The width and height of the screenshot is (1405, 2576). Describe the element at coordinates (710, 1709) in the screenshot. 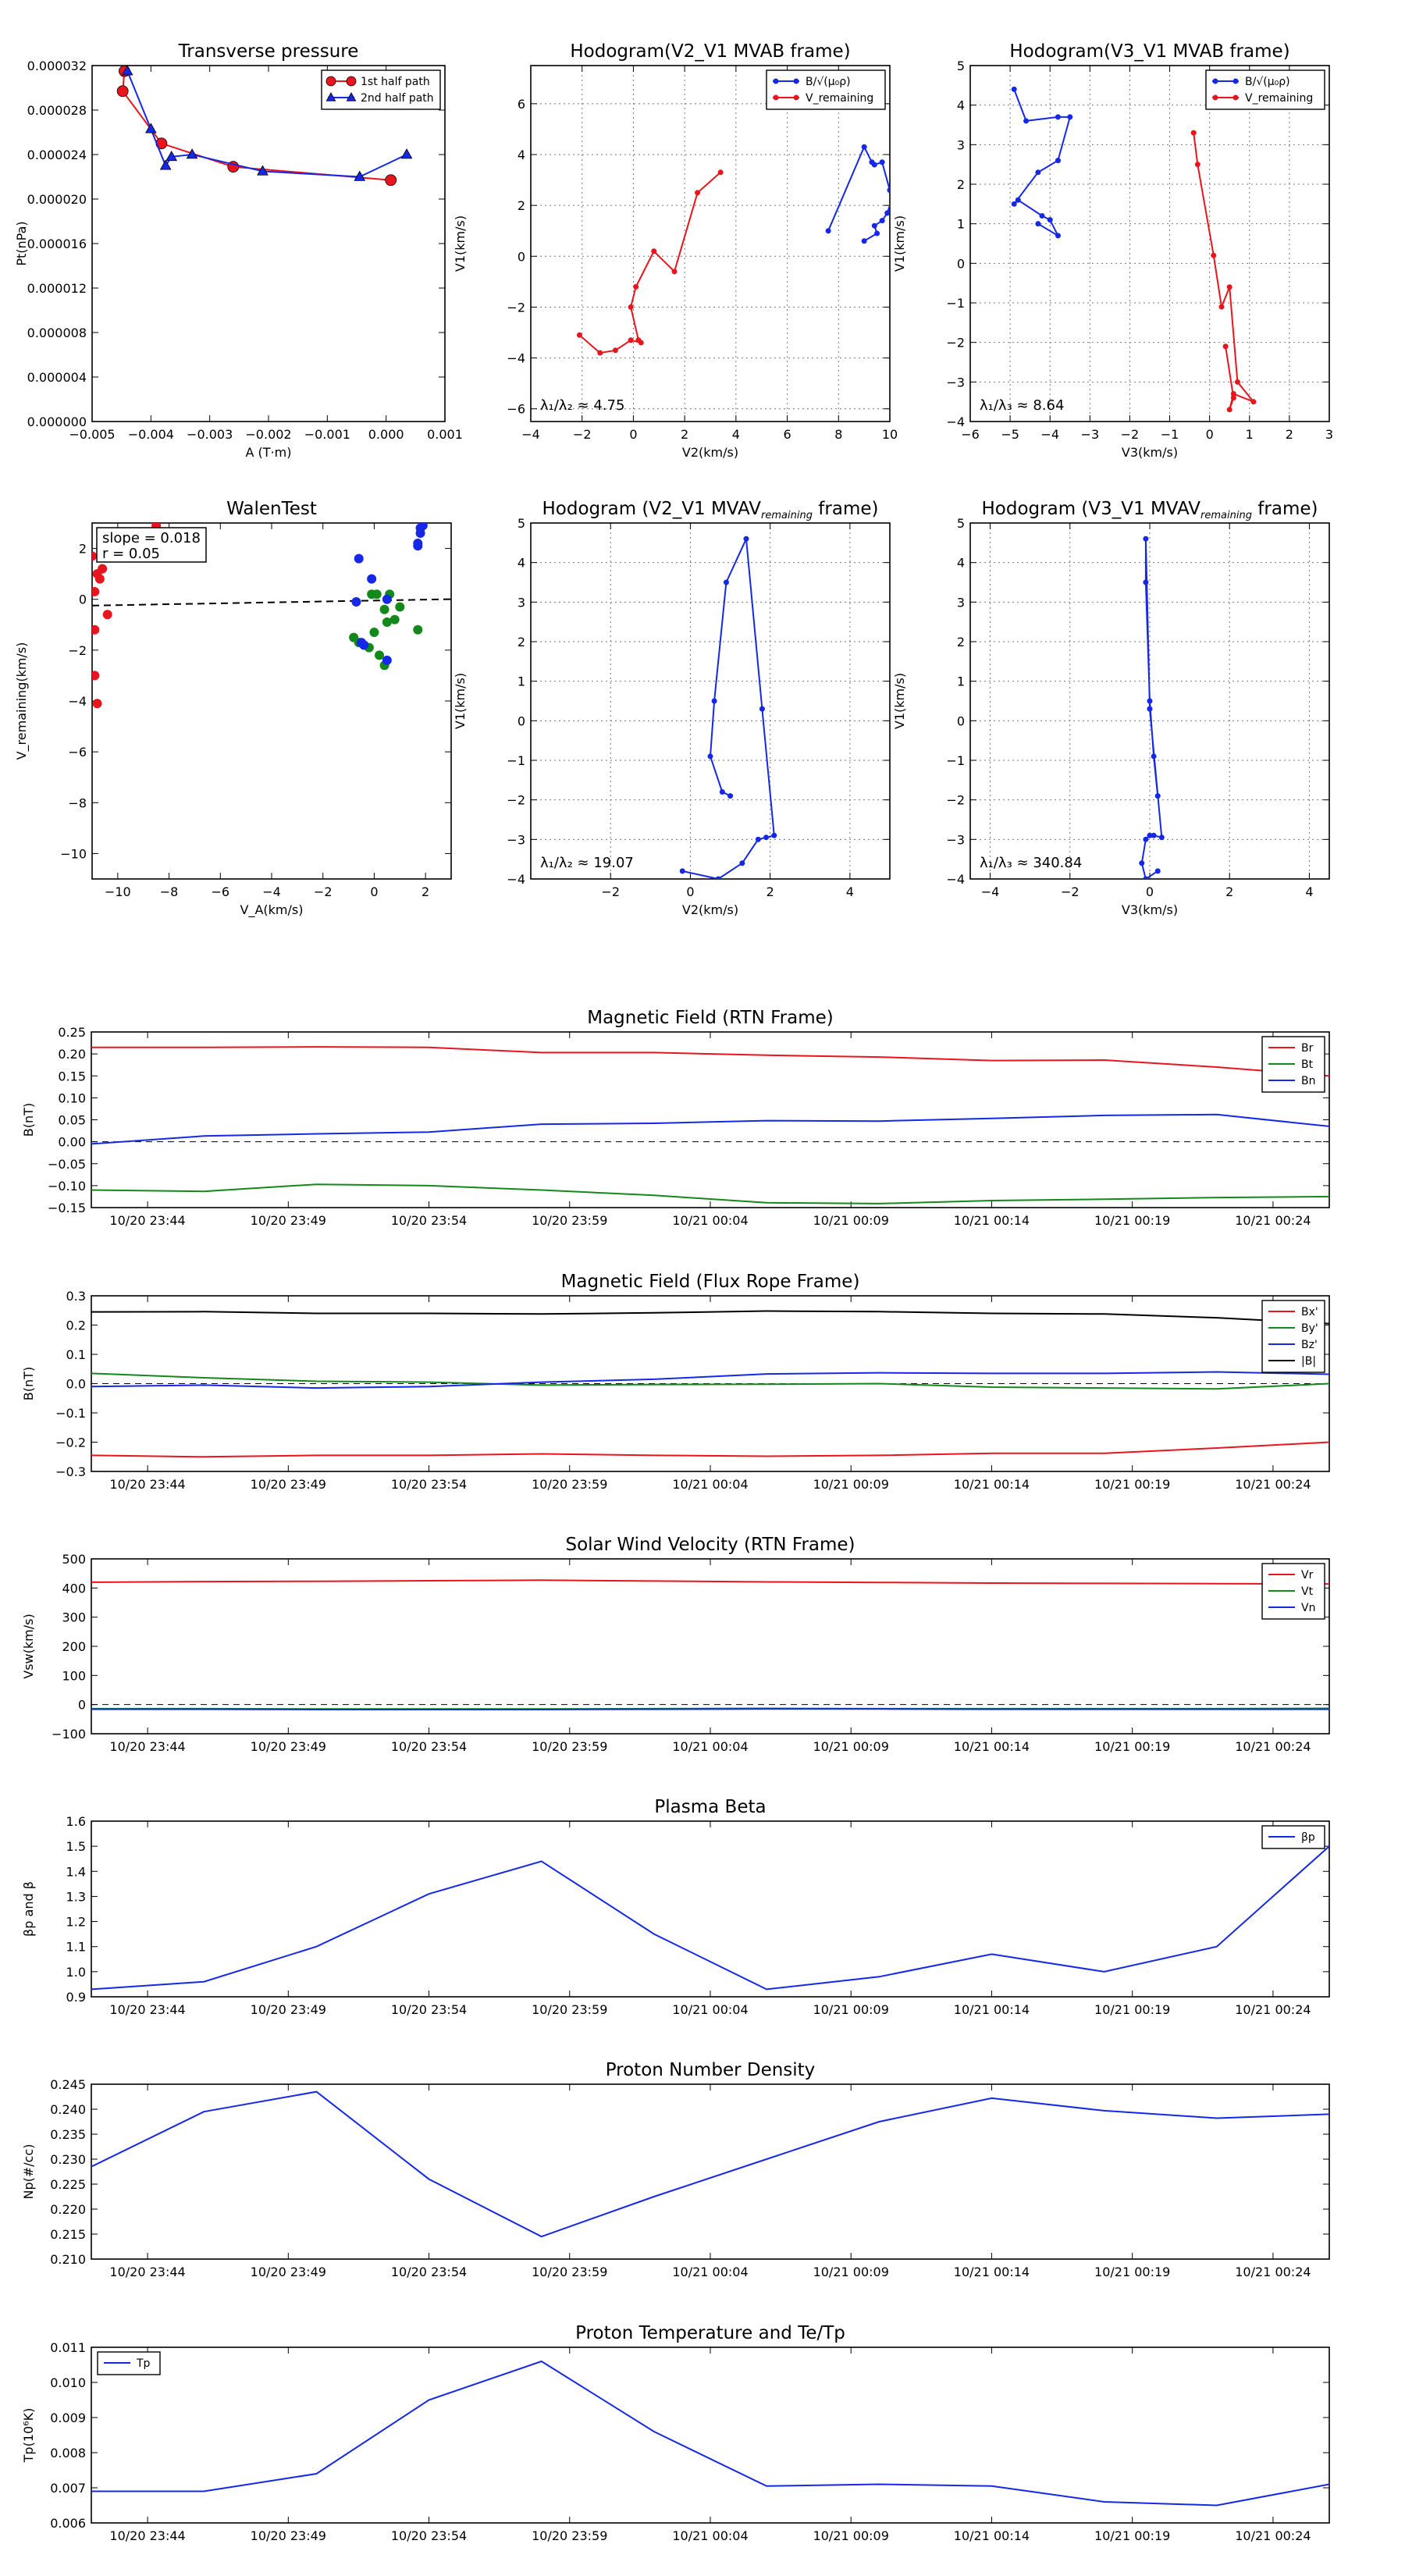

I see `series-line-Vn` at that location.